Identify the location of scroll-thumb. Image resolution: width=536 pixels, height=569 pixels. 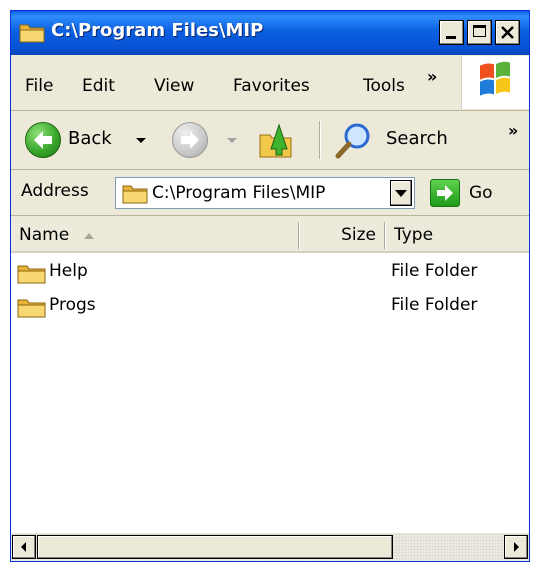
(215, 547).